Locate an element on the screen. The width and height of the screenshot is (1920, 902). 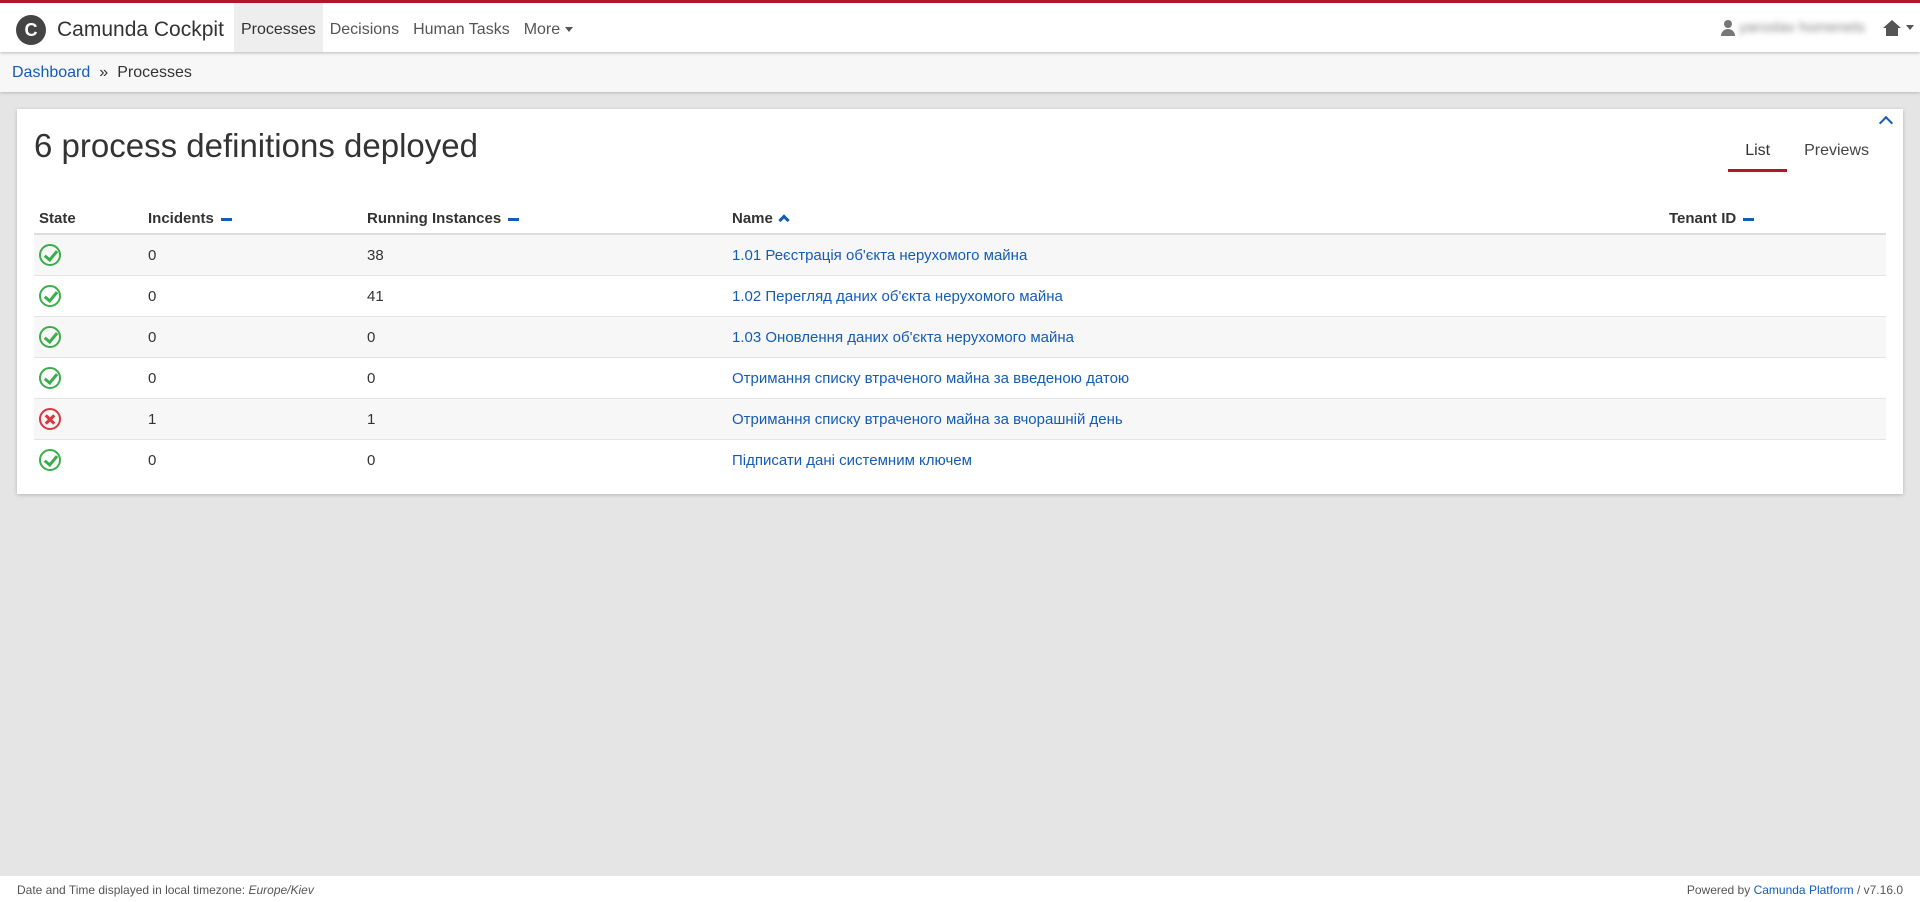
user-icon is located at coordinates (1728, 27).